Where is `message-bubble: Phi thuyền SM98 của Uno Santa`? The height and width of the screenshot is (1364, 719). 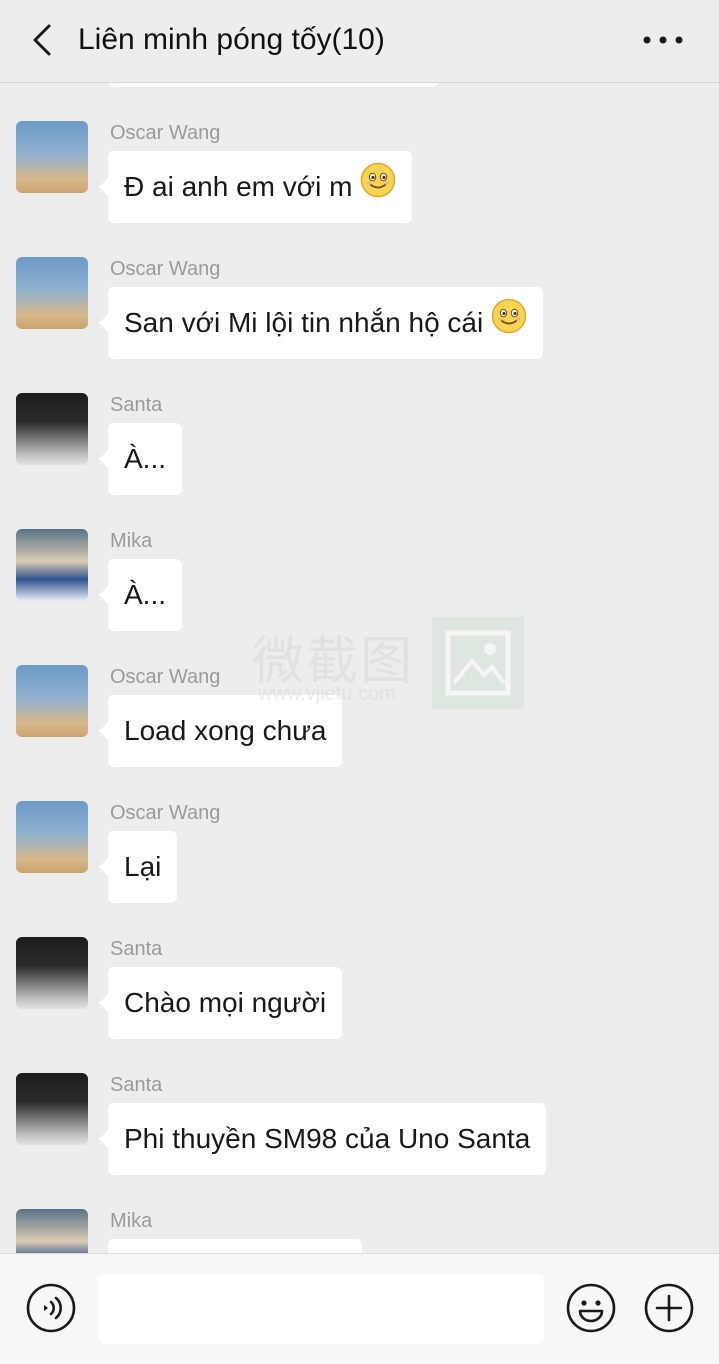 message-bubble: Phi thuyền SM98 của Uno Santa is located at coordinates (322, 1139).